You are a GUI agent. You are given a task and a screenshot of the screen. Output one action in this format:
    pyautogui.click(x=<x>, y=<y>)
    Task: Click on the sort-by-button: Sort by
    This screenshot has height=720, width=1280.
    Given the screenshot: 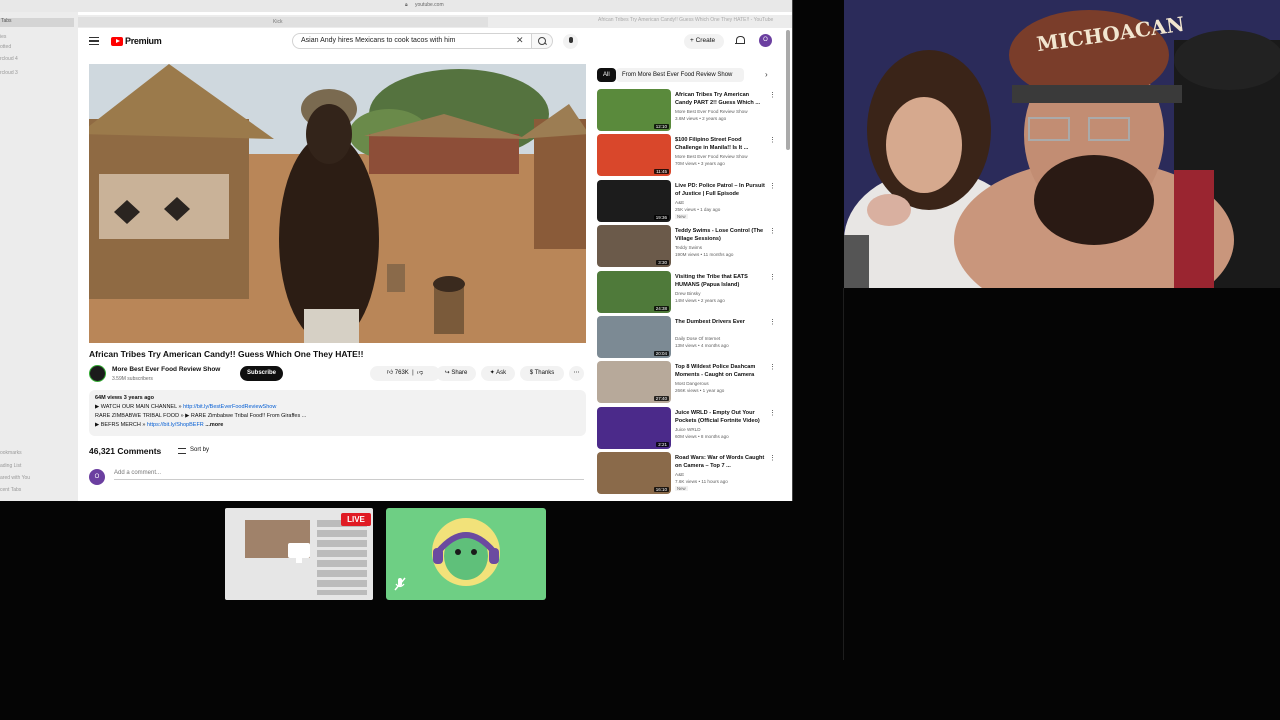 What is the action you would take?
    pyautogui.click(x=199, y=450)
    